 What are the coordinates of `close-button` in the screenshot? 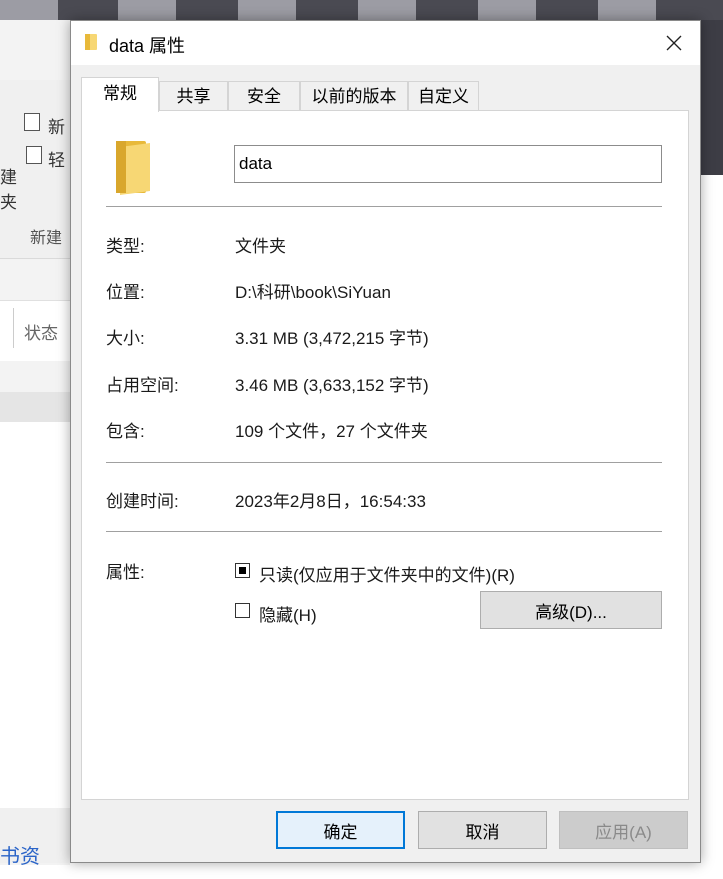 It's located at (674, 43).